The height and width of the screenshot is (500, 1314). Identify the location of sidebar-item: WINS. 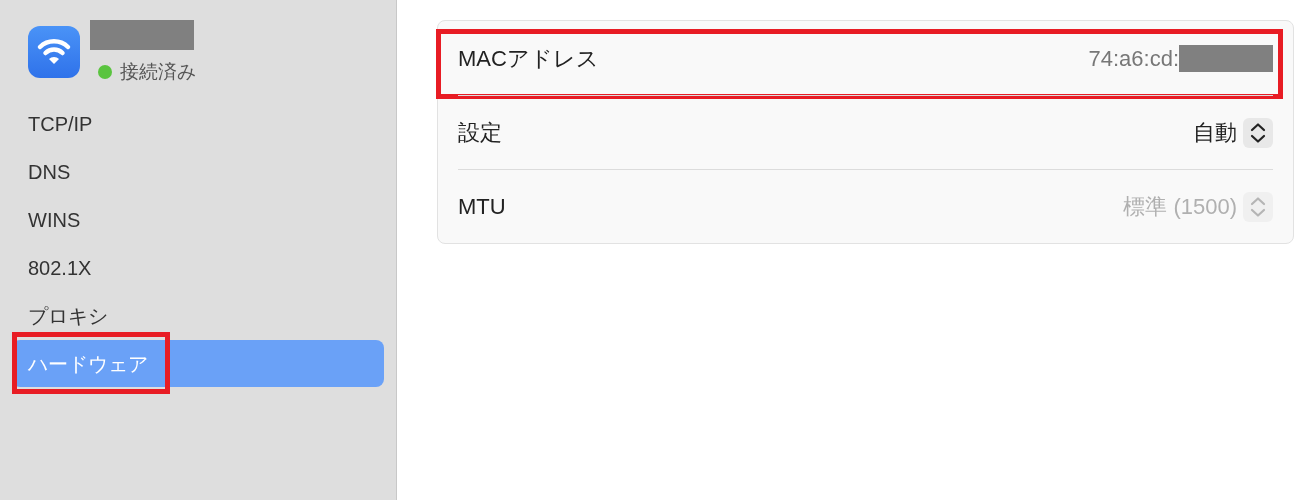
(198, 219).